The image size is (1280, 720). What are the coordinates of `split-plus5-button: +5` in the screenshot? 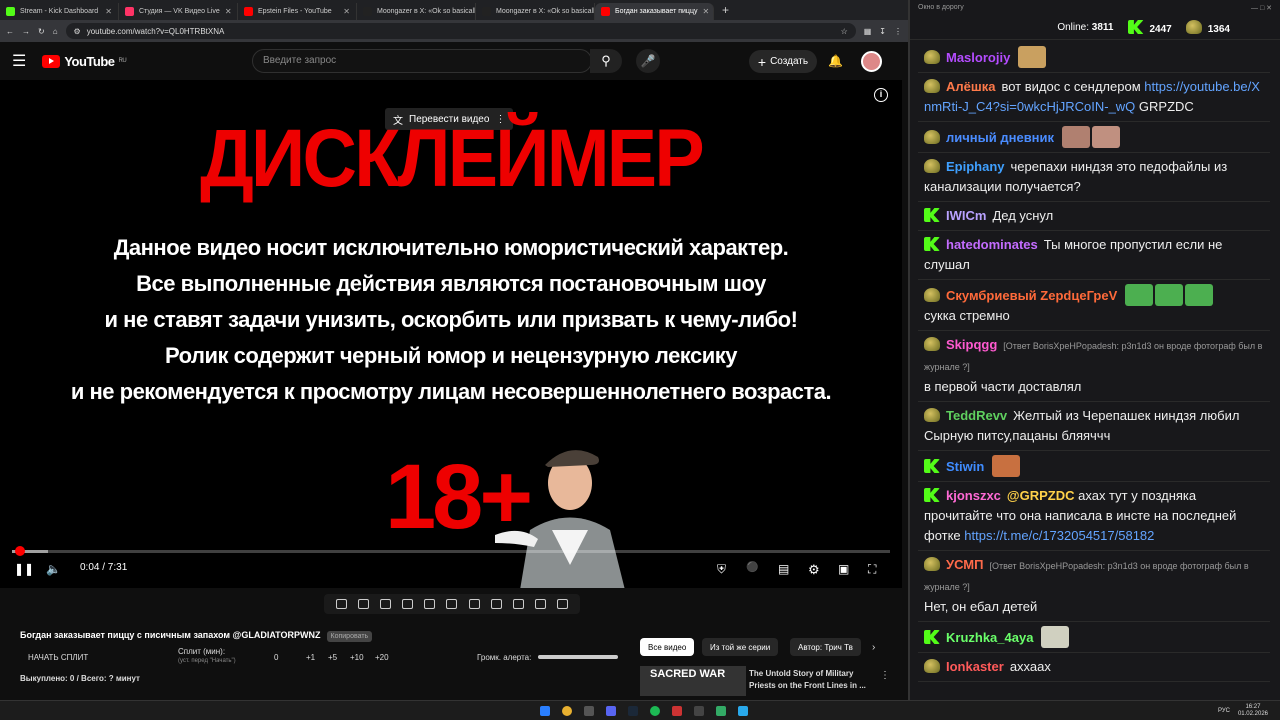 It's located at (332, 657).